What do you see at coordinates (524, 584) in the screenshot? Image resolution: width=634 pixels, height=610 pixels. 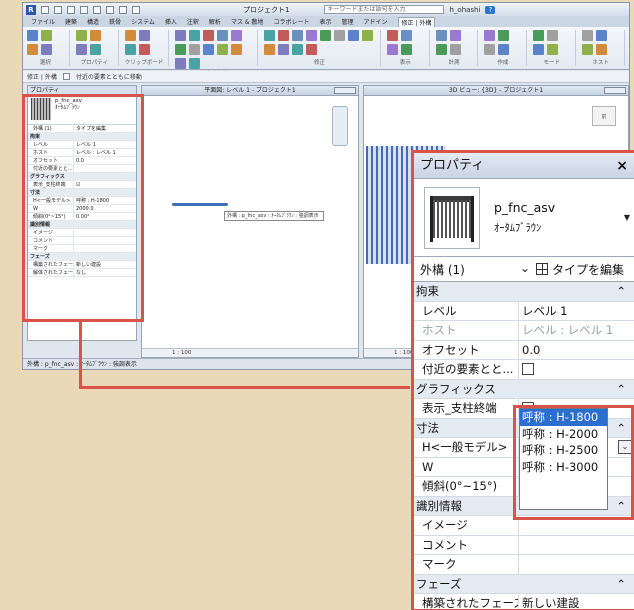 I see `category-row: フェーズ ⌃` at bounding box center [524, 584].